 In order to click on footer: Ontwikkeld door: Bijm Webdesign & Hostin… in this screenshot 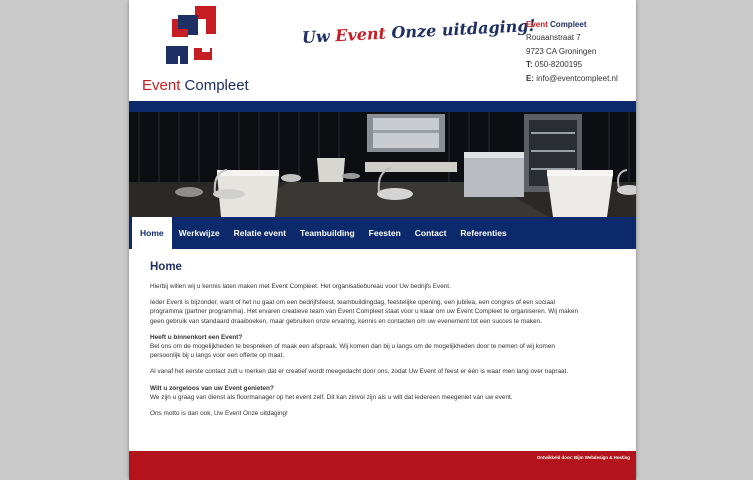, I will do `click(382, 465)`.